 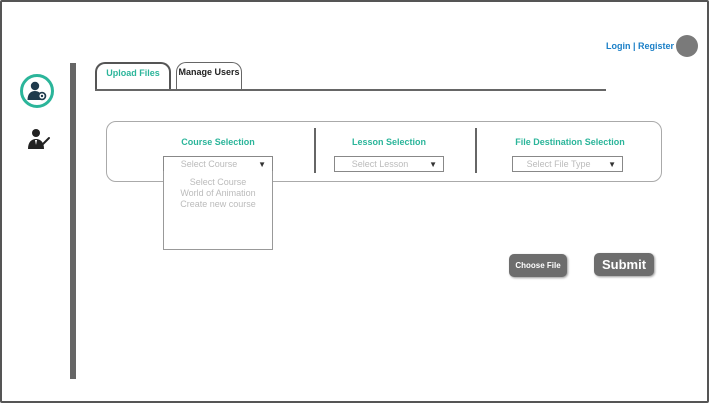 I want to click on file-type-select: Select File Type ▼, so click(x=567, y=164).